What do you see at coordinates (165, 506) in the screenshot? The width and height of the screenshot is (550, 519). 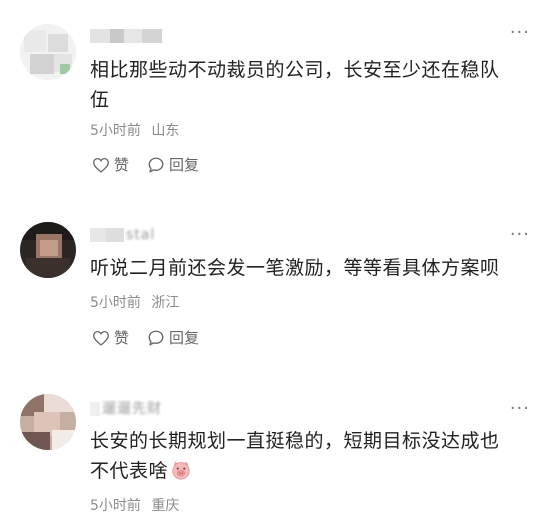 I see `comment-location: 重庆` at bounding box center [165, 506].